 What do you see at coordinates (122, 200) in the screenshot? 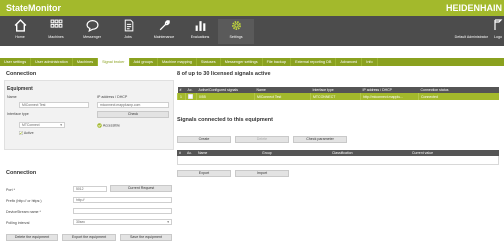
I see `prefix-field: http://` at bounding box center [122, 200].